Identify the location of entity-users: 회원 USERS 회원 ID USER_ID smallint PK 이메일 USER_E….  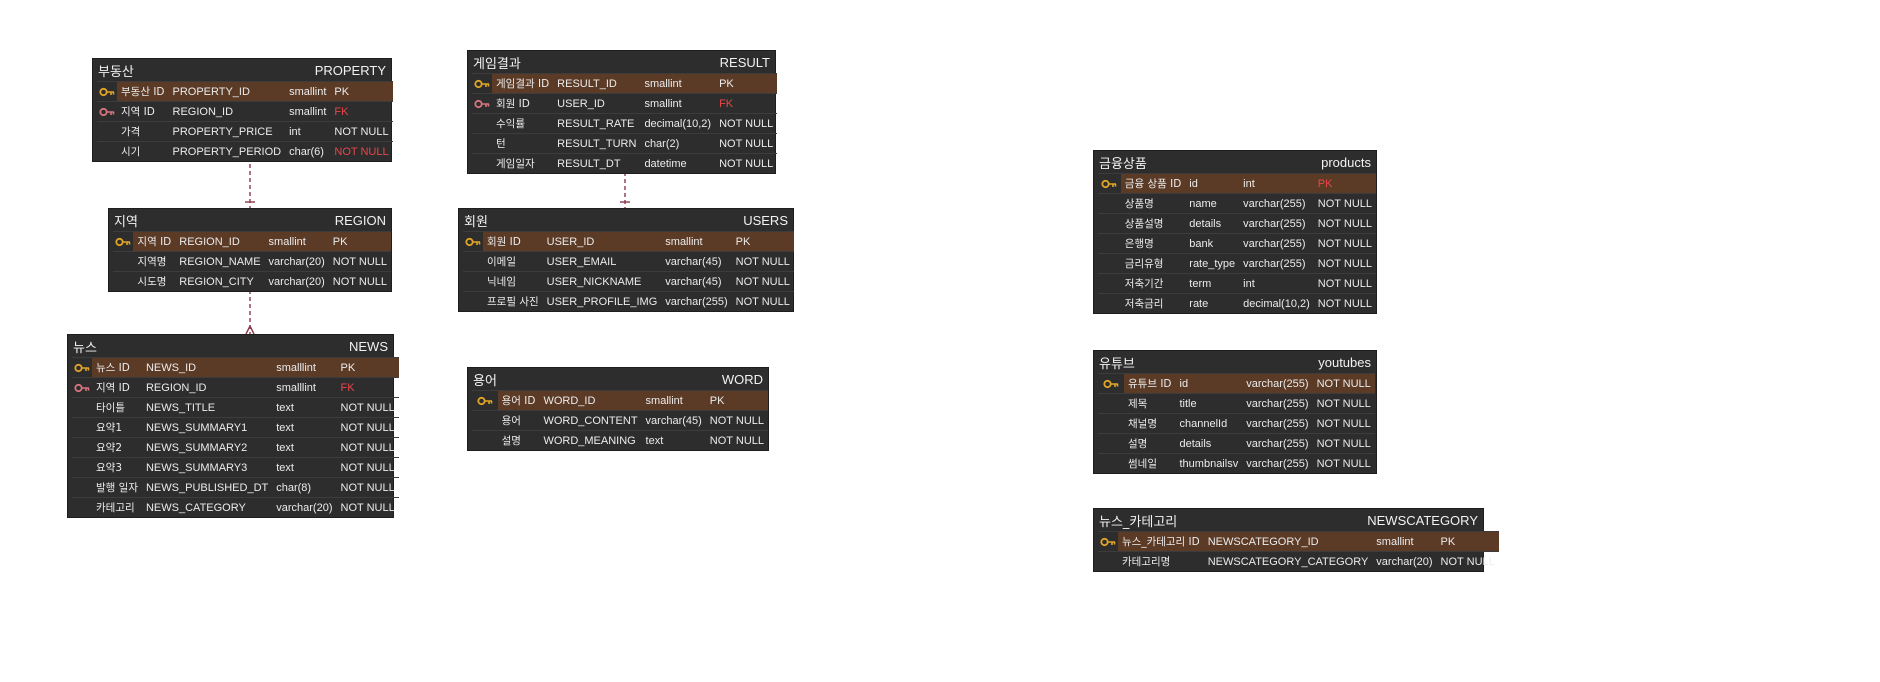
(626, 260).